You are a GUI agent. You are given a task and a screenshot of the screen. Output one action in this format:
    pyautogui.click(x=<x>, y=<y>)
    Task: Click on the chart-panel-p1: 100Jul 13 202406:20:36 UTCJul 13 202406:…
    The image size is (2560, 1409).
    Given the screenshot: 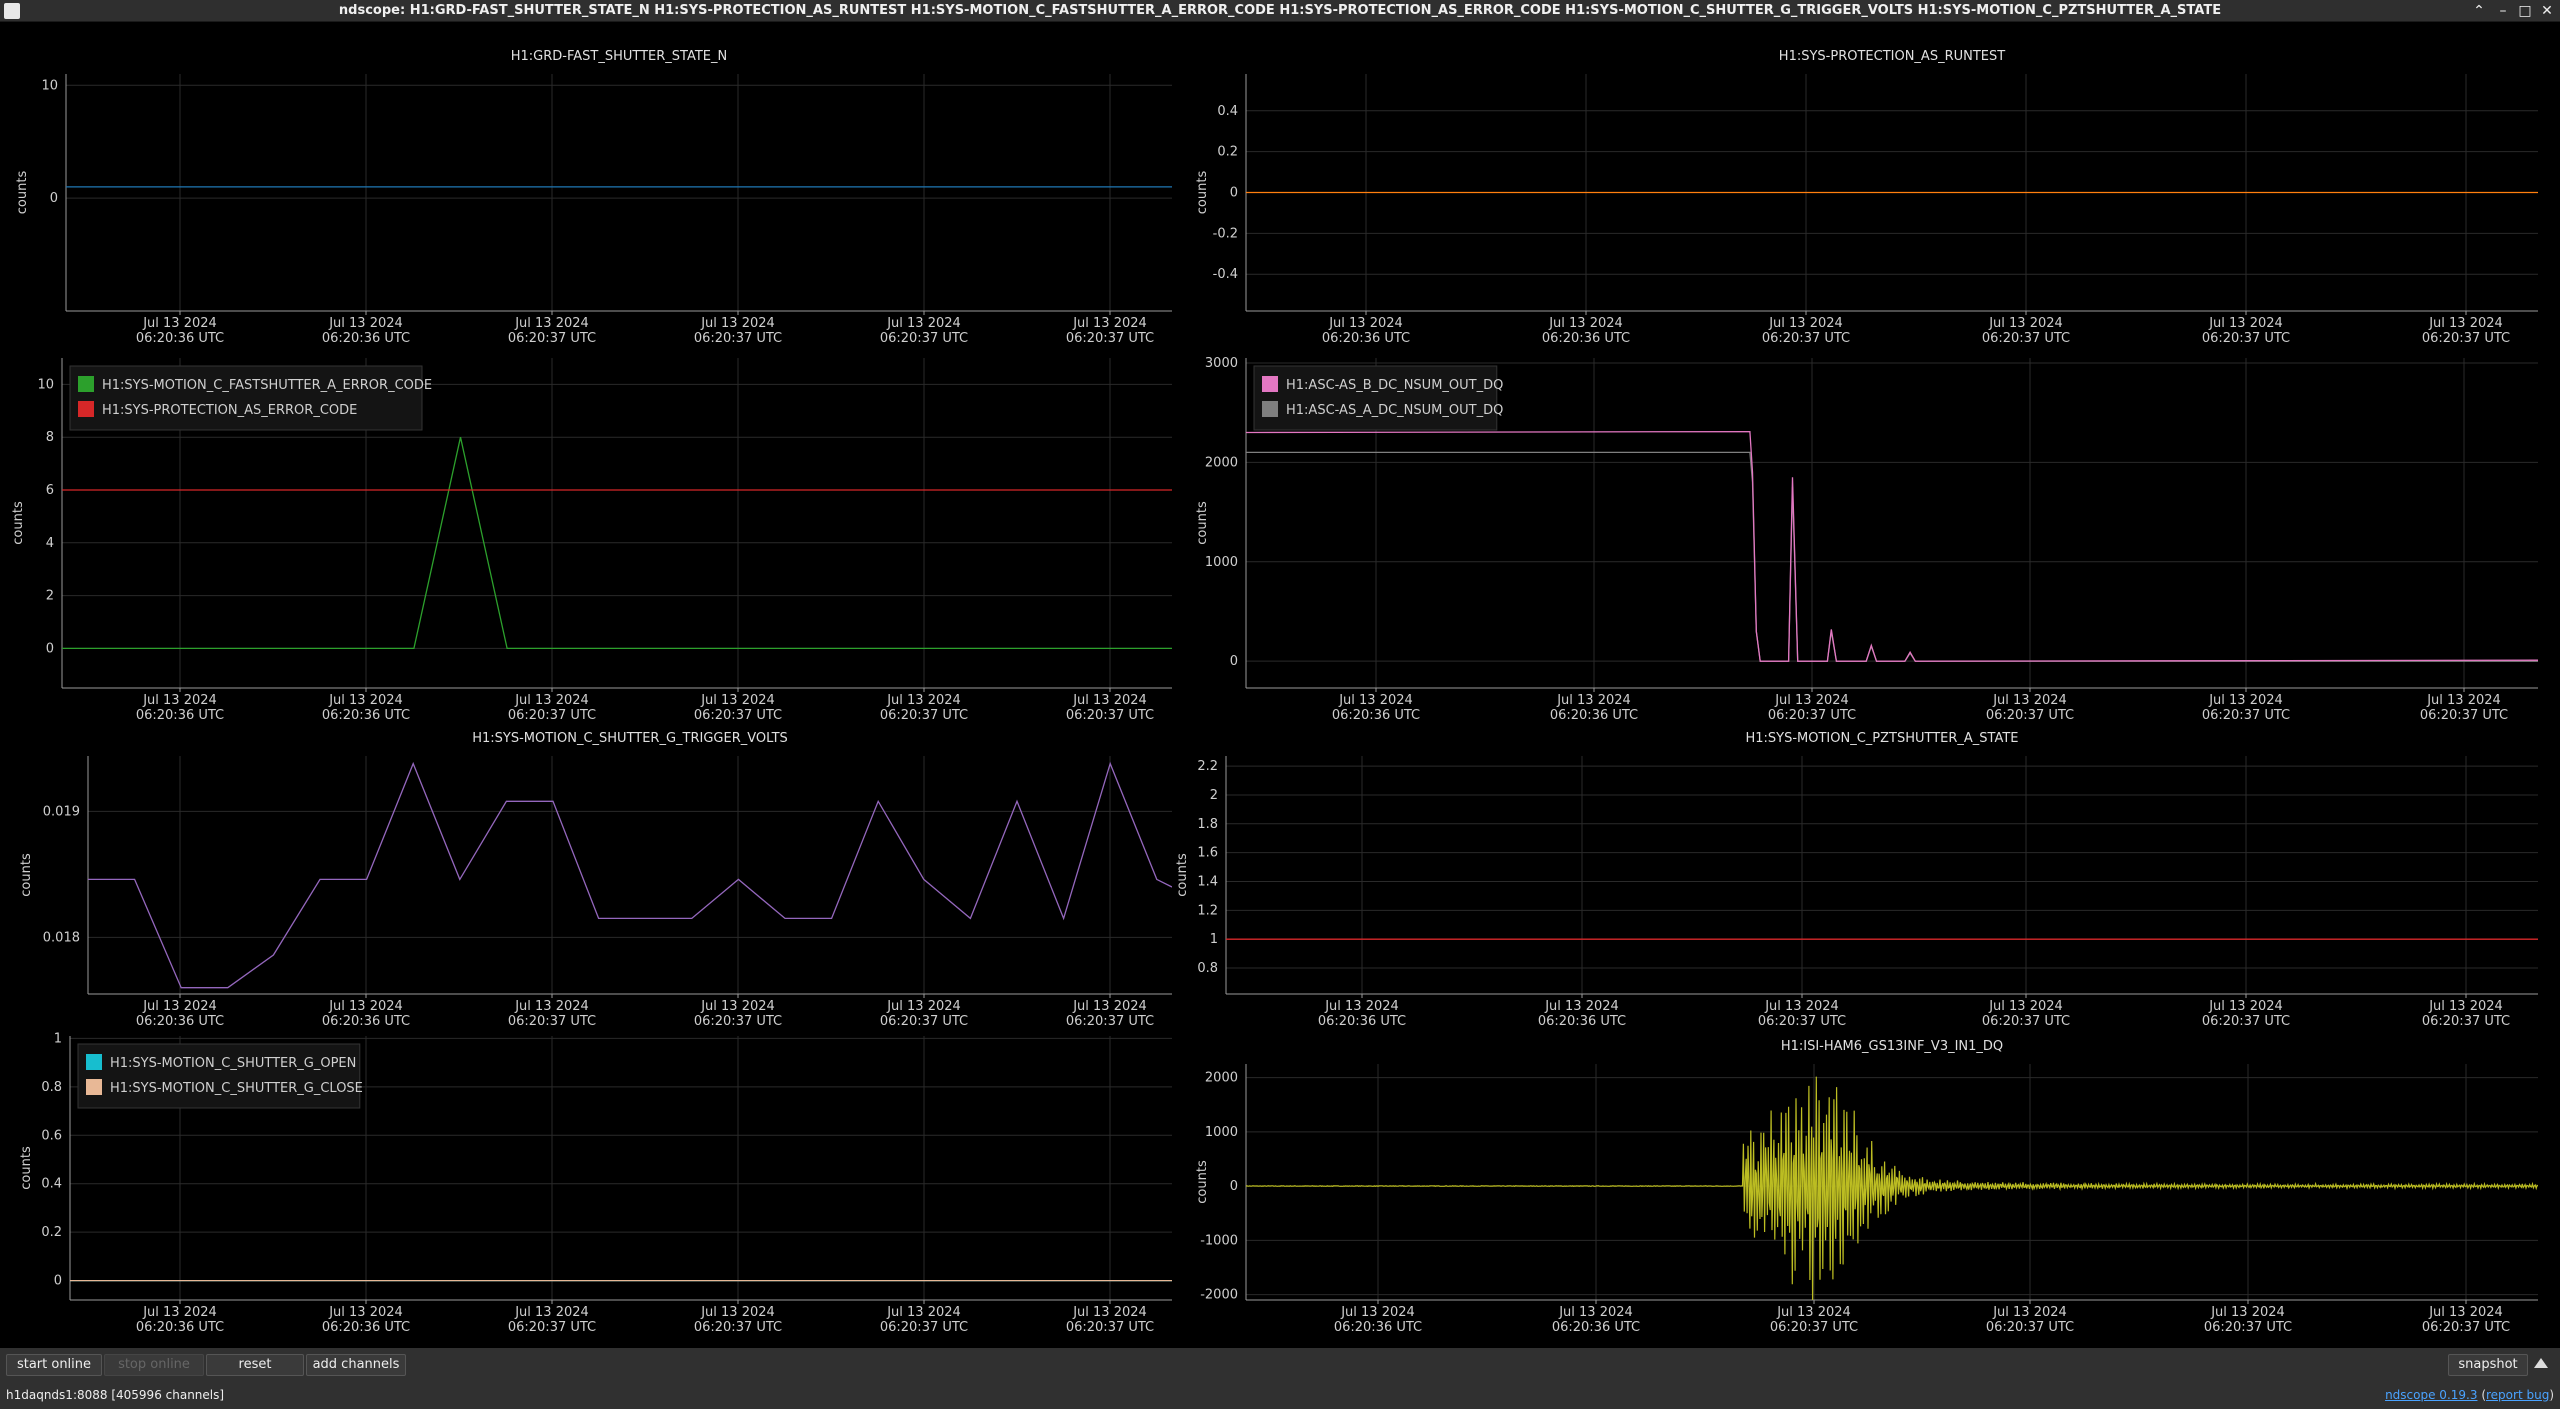 What is the action you would take?
    pyautogui.click(x=593, y=197)
    